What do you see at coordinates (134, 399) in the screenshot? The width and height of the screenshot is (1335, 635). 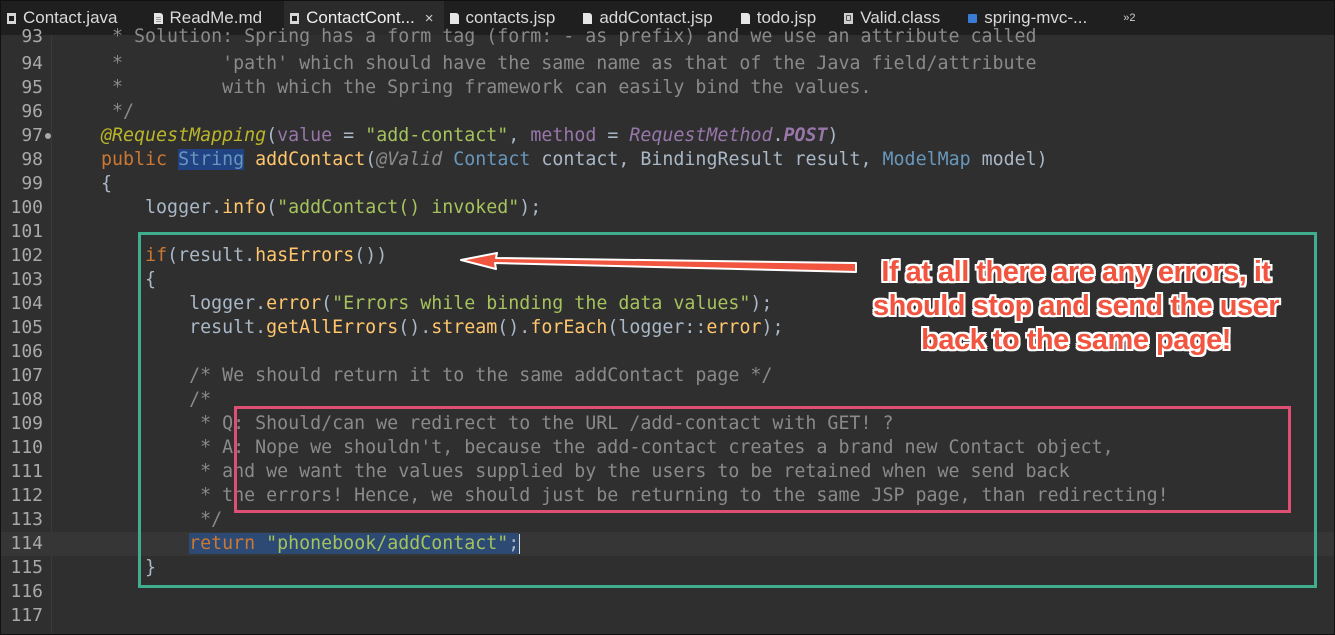 I see `code-text: /*` at bounding box center [134, 399].